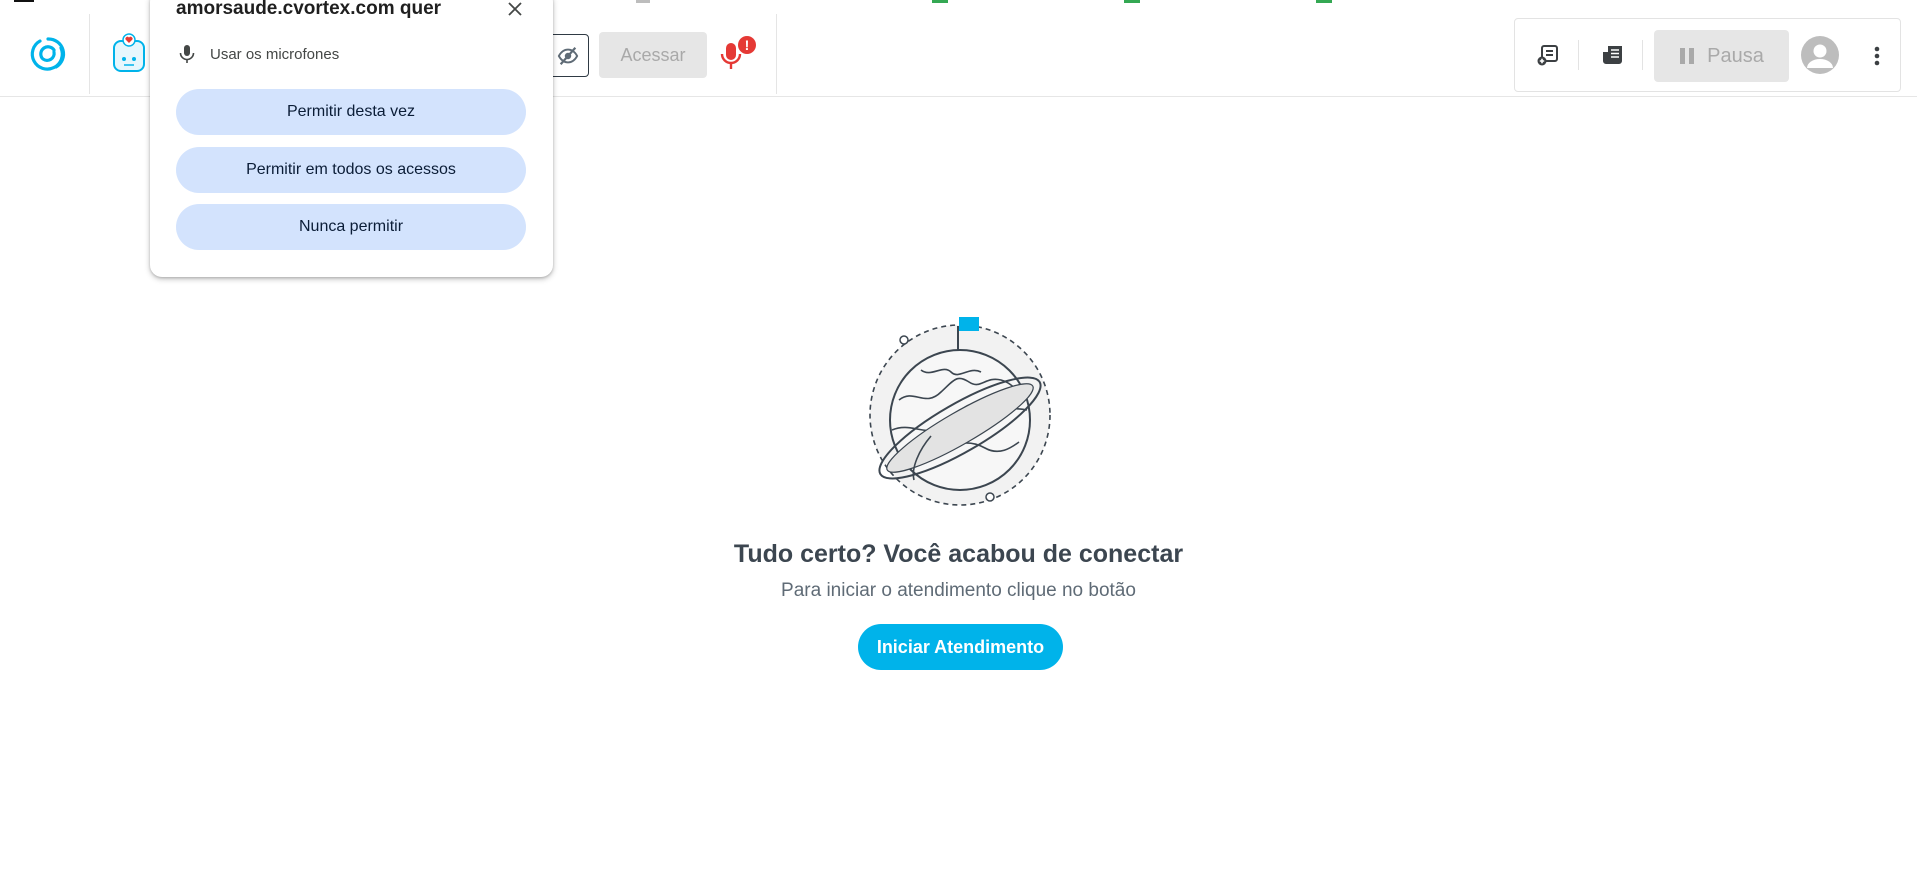  I want to click on visibility-toggle-button, so click(568, 55).